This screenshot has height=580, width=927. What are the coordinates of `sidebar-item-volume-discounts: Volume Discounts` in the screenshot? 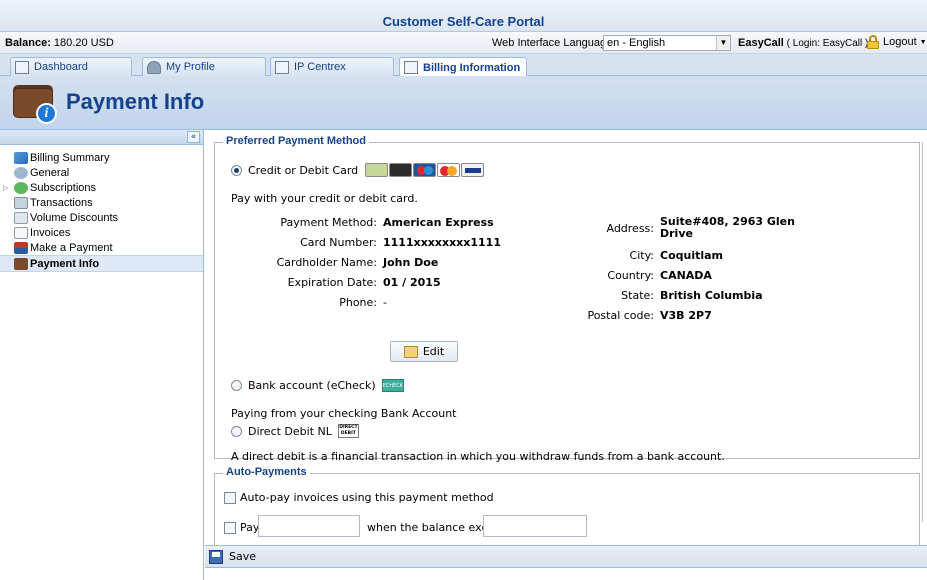 It's located at (101, 217).